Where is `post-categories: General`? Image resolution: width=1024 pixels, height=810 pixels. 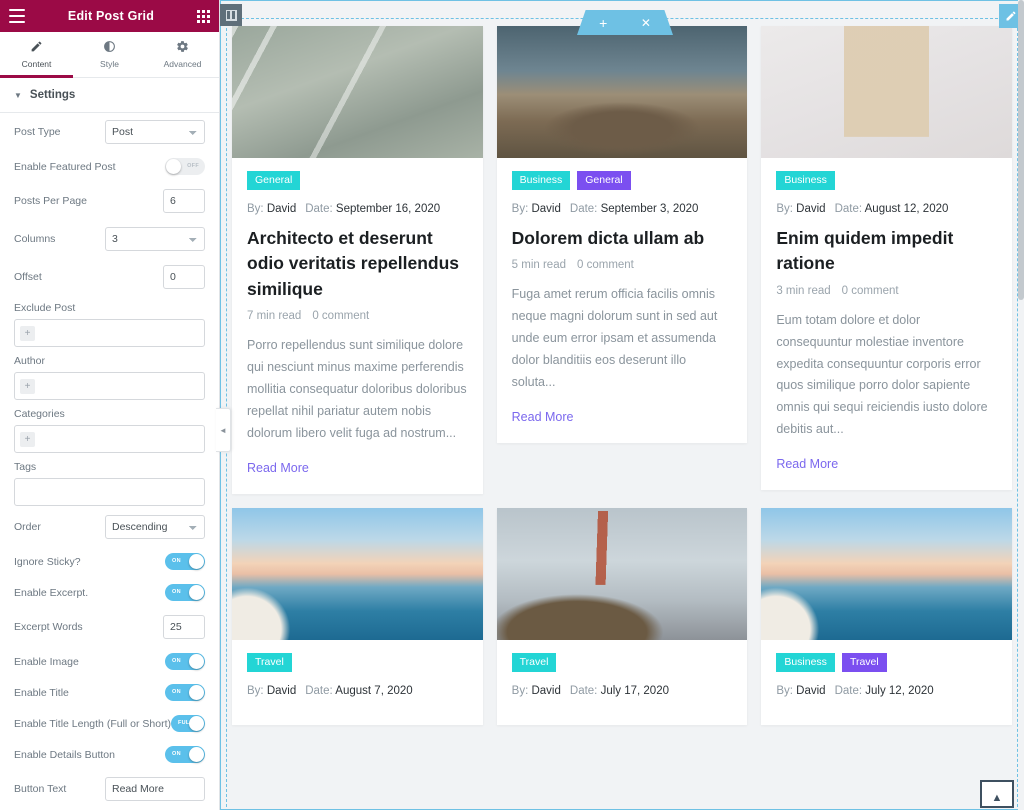
post-categories: General is located at coordinates (357, 181).